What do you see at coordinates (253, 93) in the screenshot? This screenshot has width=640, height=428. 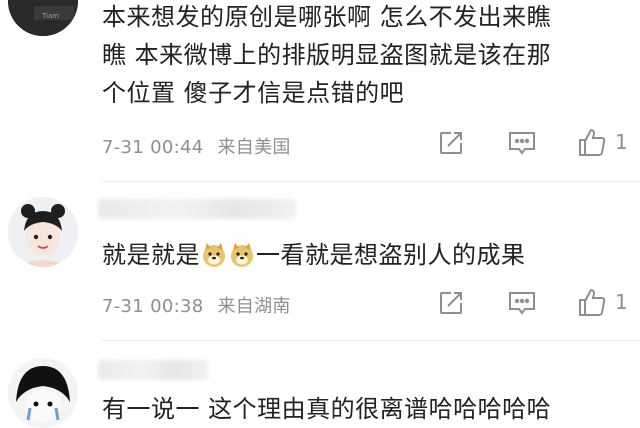 I see `comment-text-line: 个位置 傻子才信是点错的吧` at bounding box center [253, 93].